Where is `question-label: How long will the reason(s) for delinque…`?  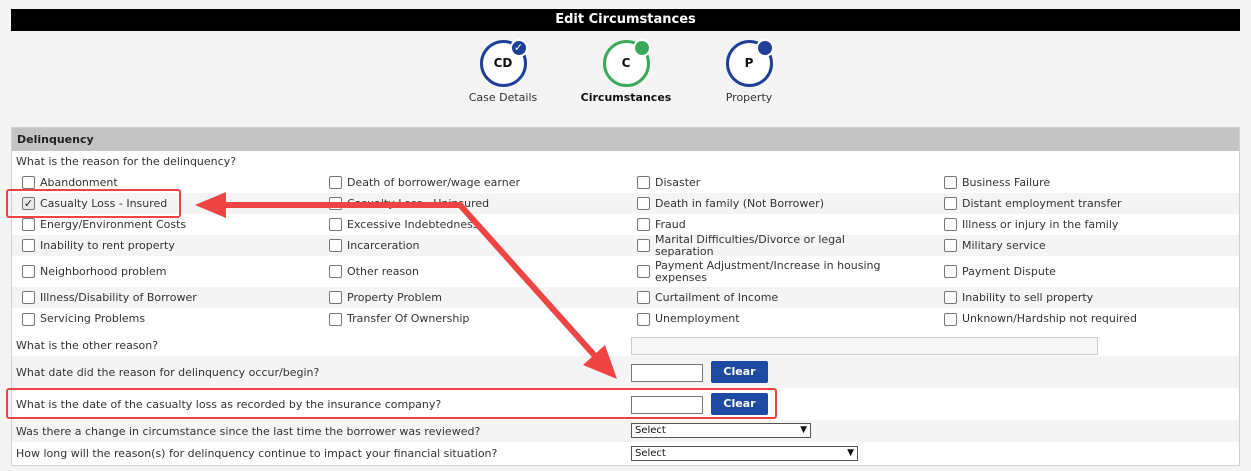
question-label: How long will the reason(s) for delinque… is located at coordinates (257, 453).